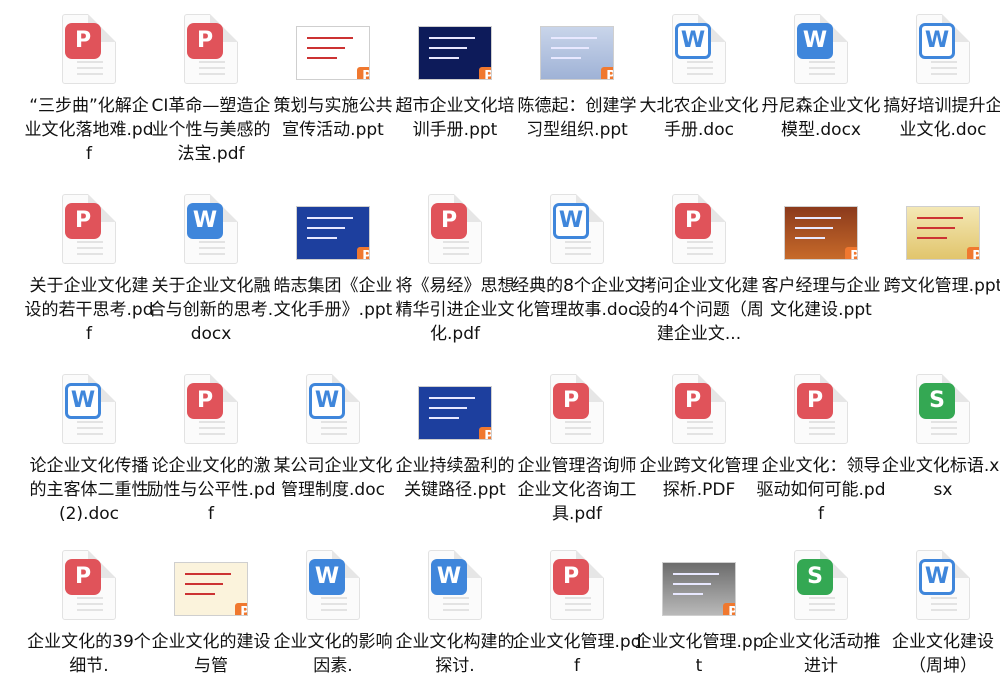  What do you see at coordinates (211, 654) in the screenshot?
I see `file-name-label: 企业文化的建设与管` at bounding box center [211, 654].